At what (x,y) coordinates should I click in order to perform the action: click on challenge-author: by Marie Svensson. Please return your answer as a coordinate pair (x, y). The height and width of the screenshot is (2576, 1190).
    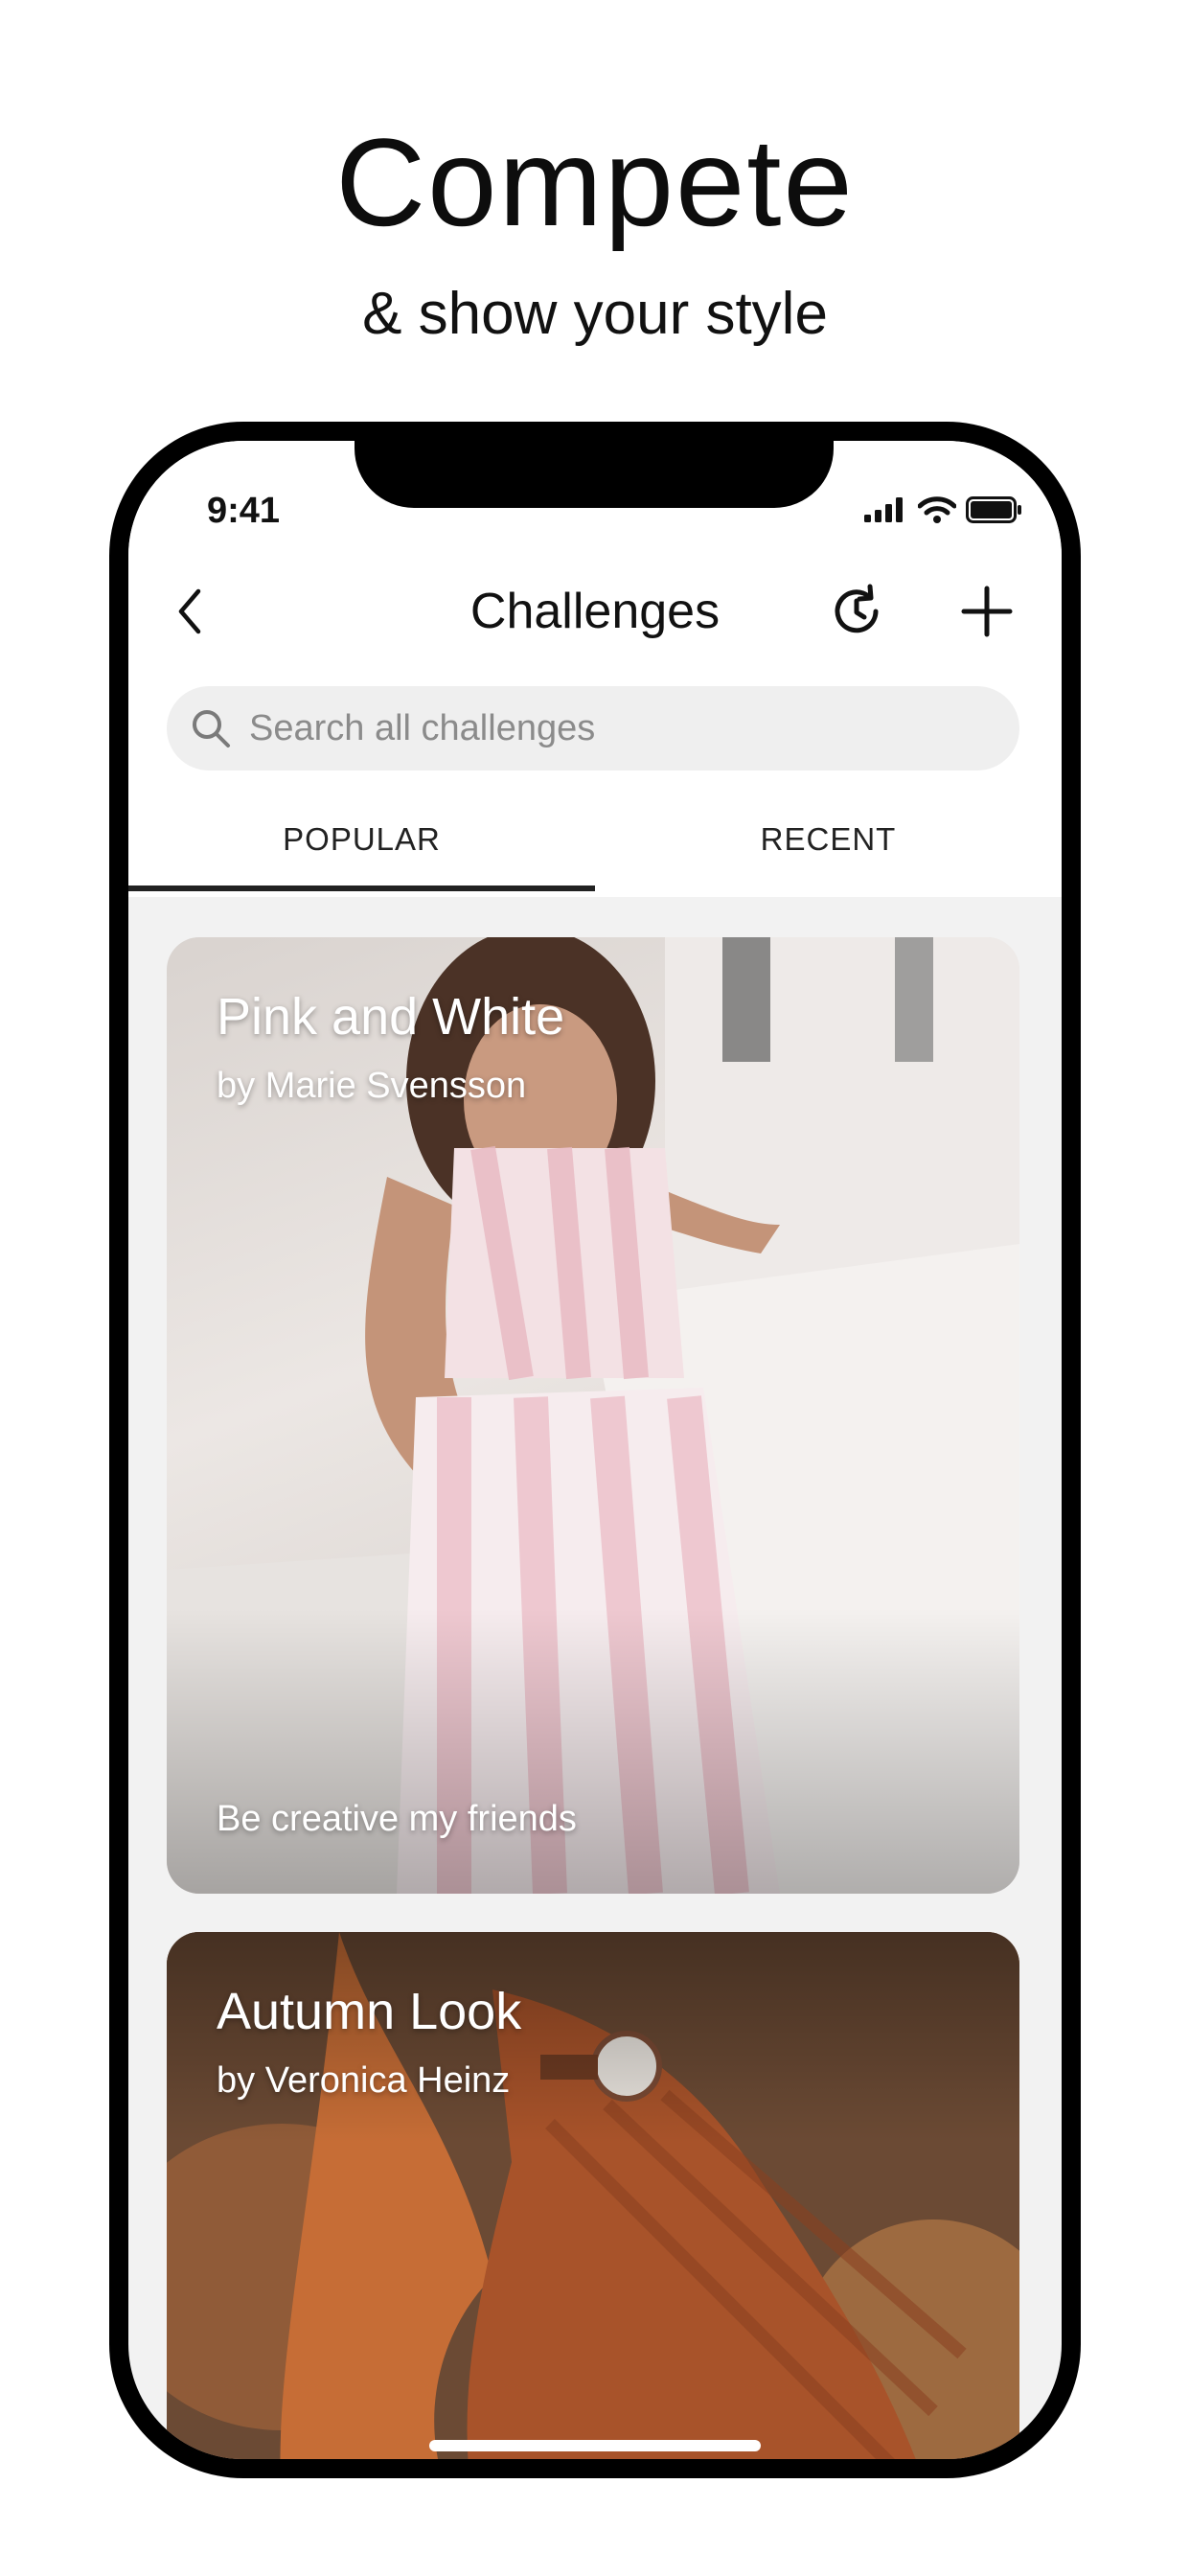
    Looking at the image, I should click on (372, 1086).